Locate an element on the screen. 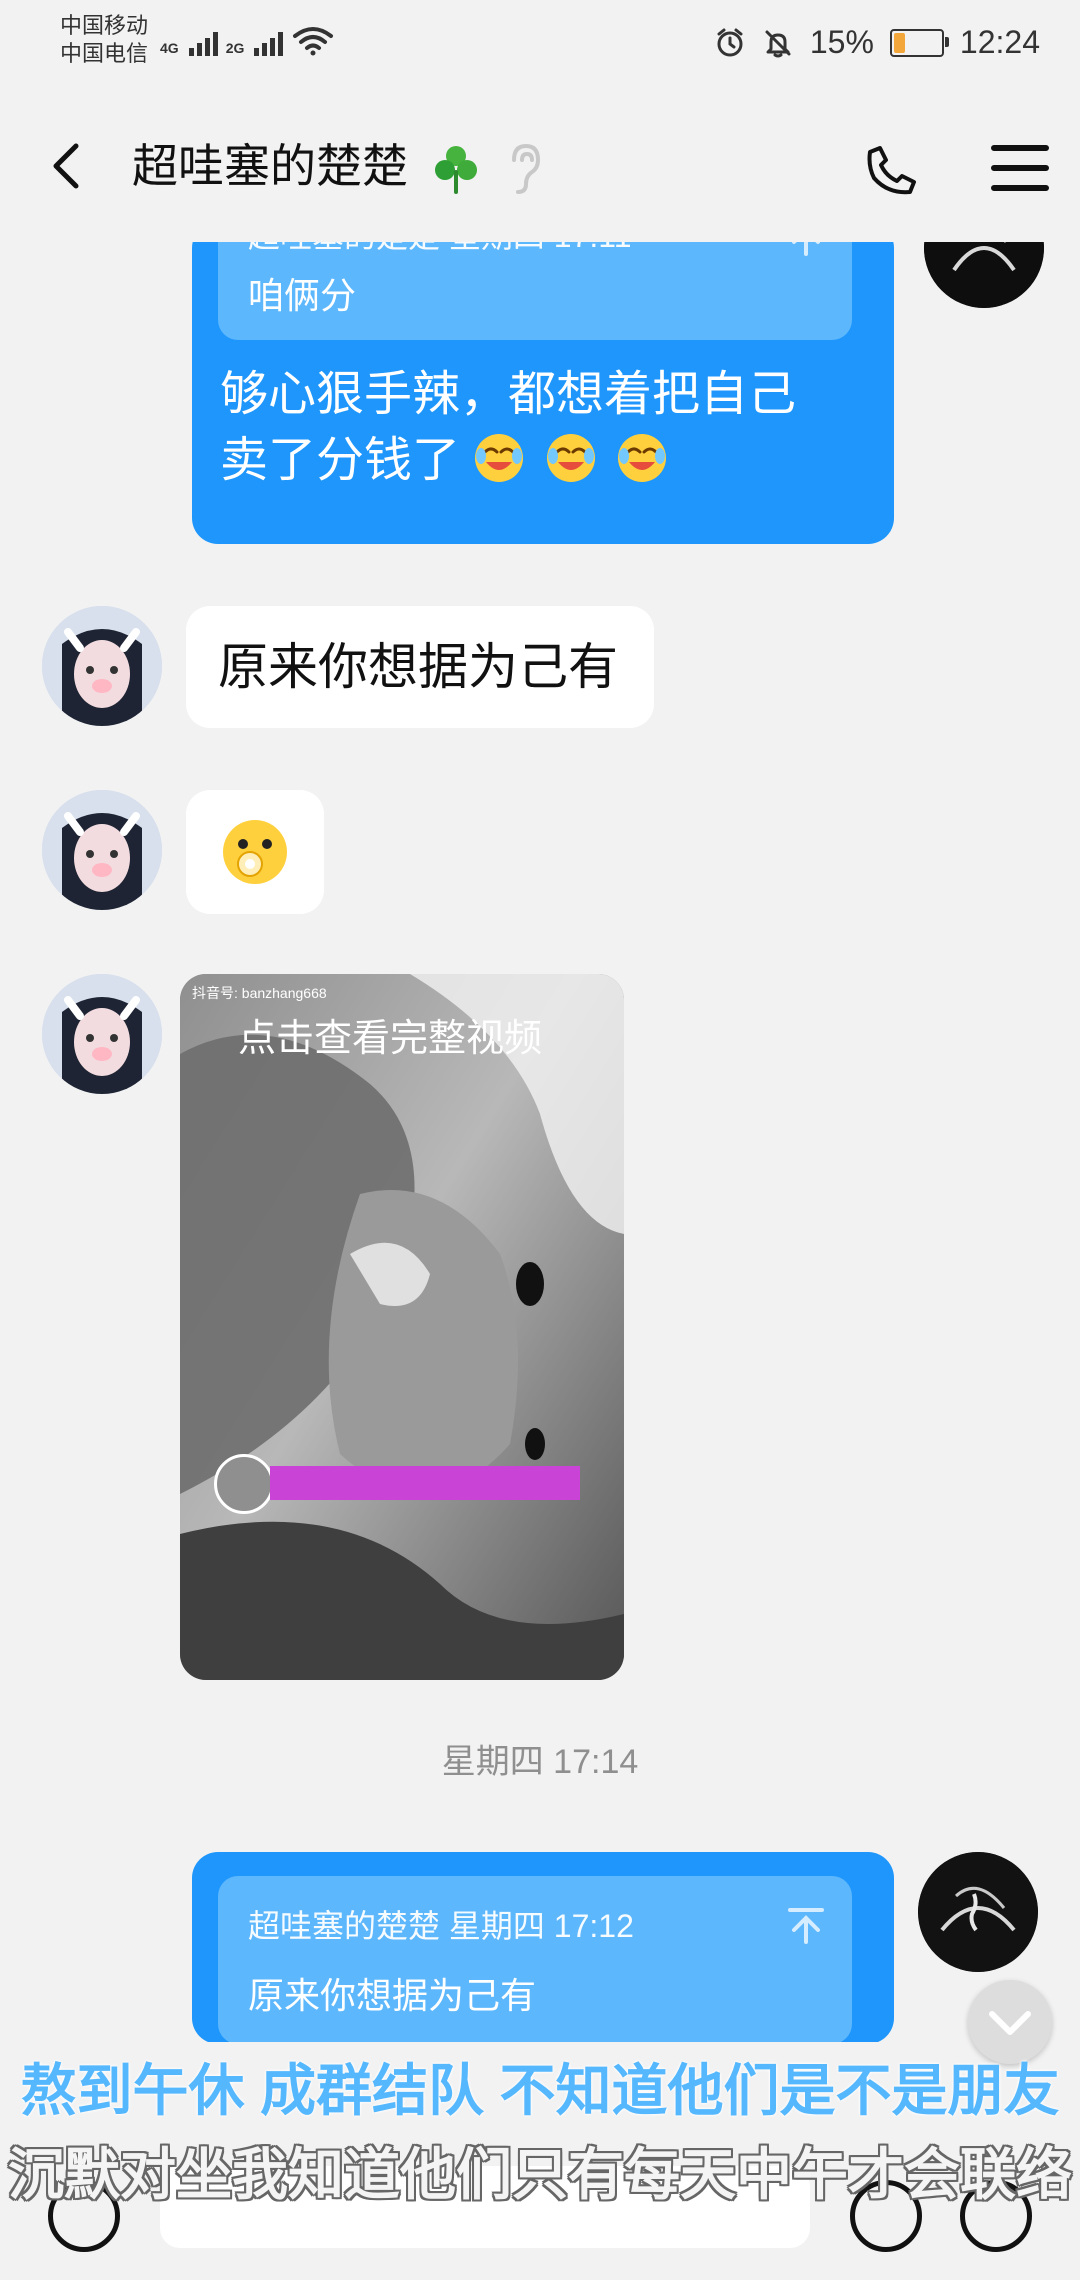 The height and width of the screenshot is (2280, 1080). message-content: 原来你想据为己有 is located at coordinates (418, 667).